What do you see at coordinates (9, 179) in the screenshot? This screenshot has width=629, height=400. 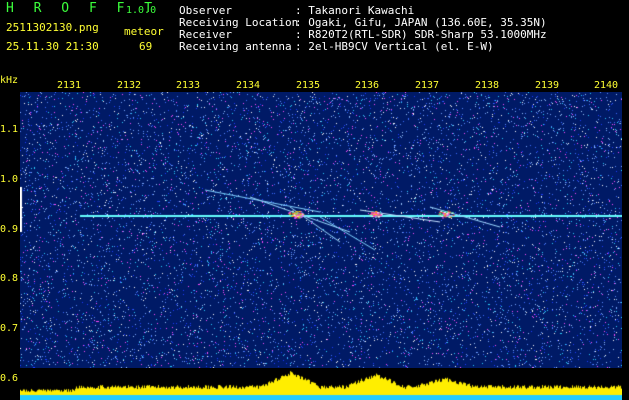 I see `y-tick: 1.0` at bounding box center [9, 179].